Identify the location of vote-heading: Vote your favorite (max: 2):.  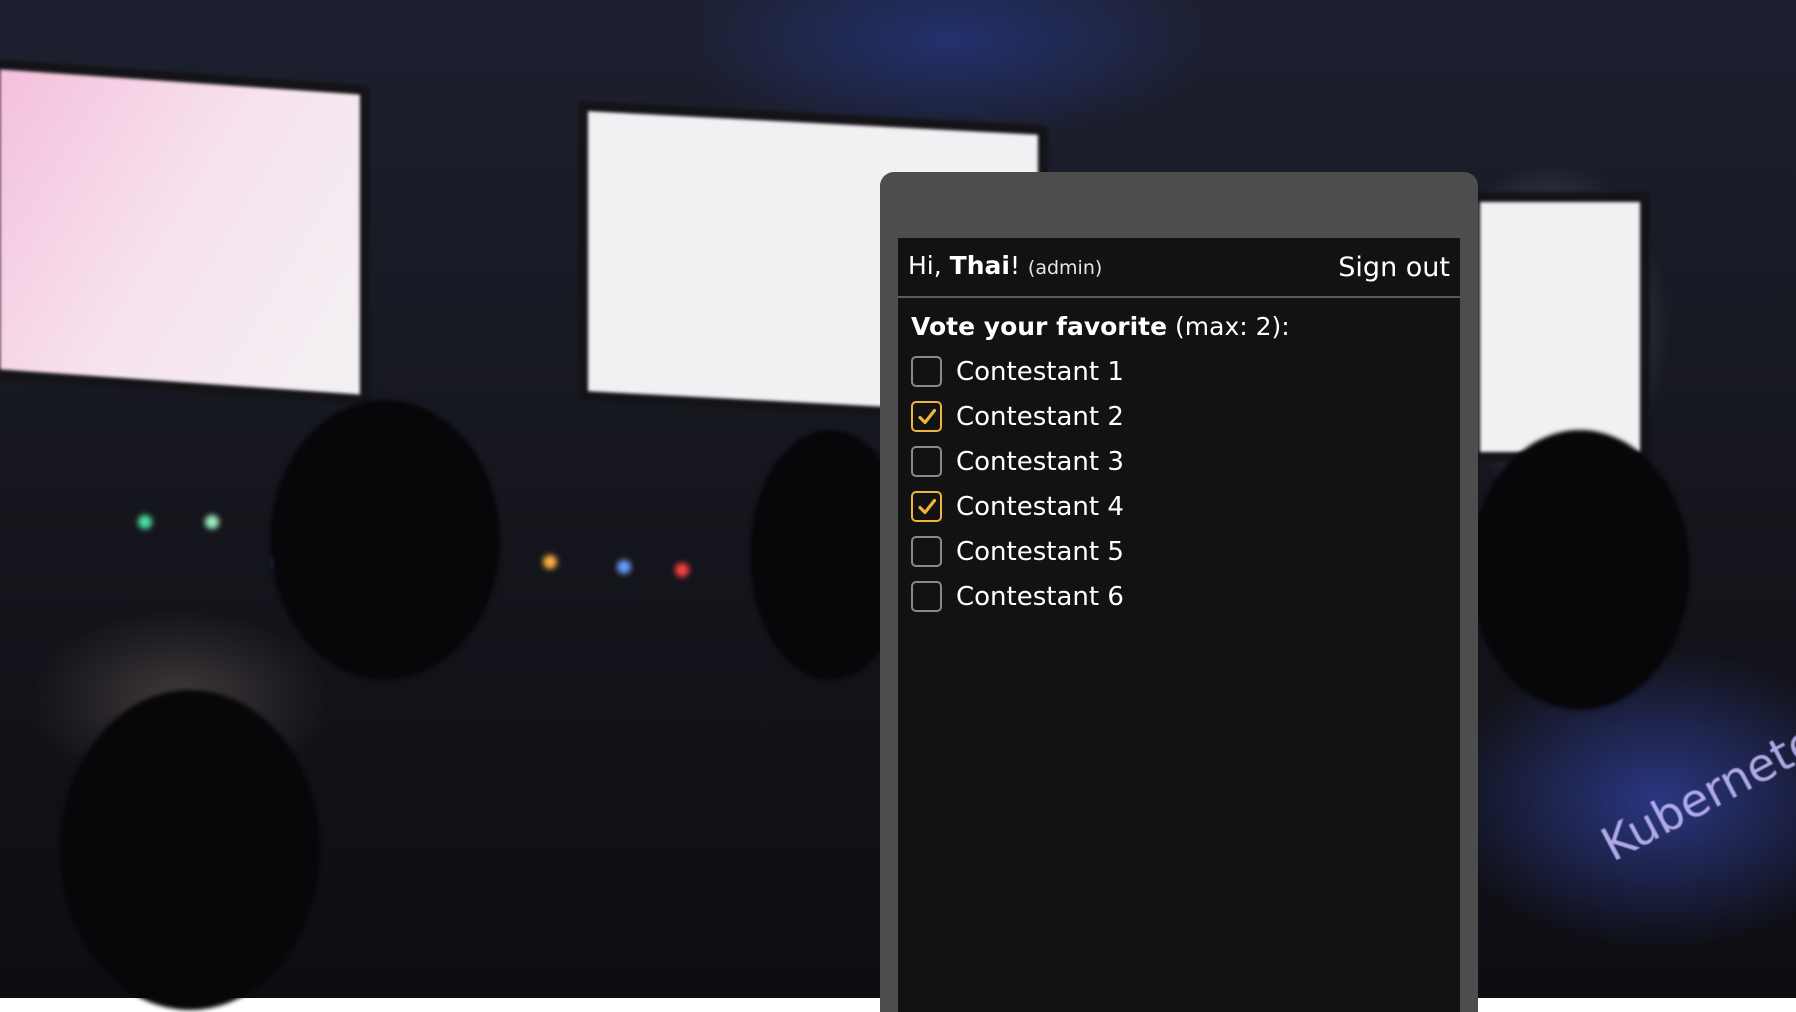
(1179, 326).